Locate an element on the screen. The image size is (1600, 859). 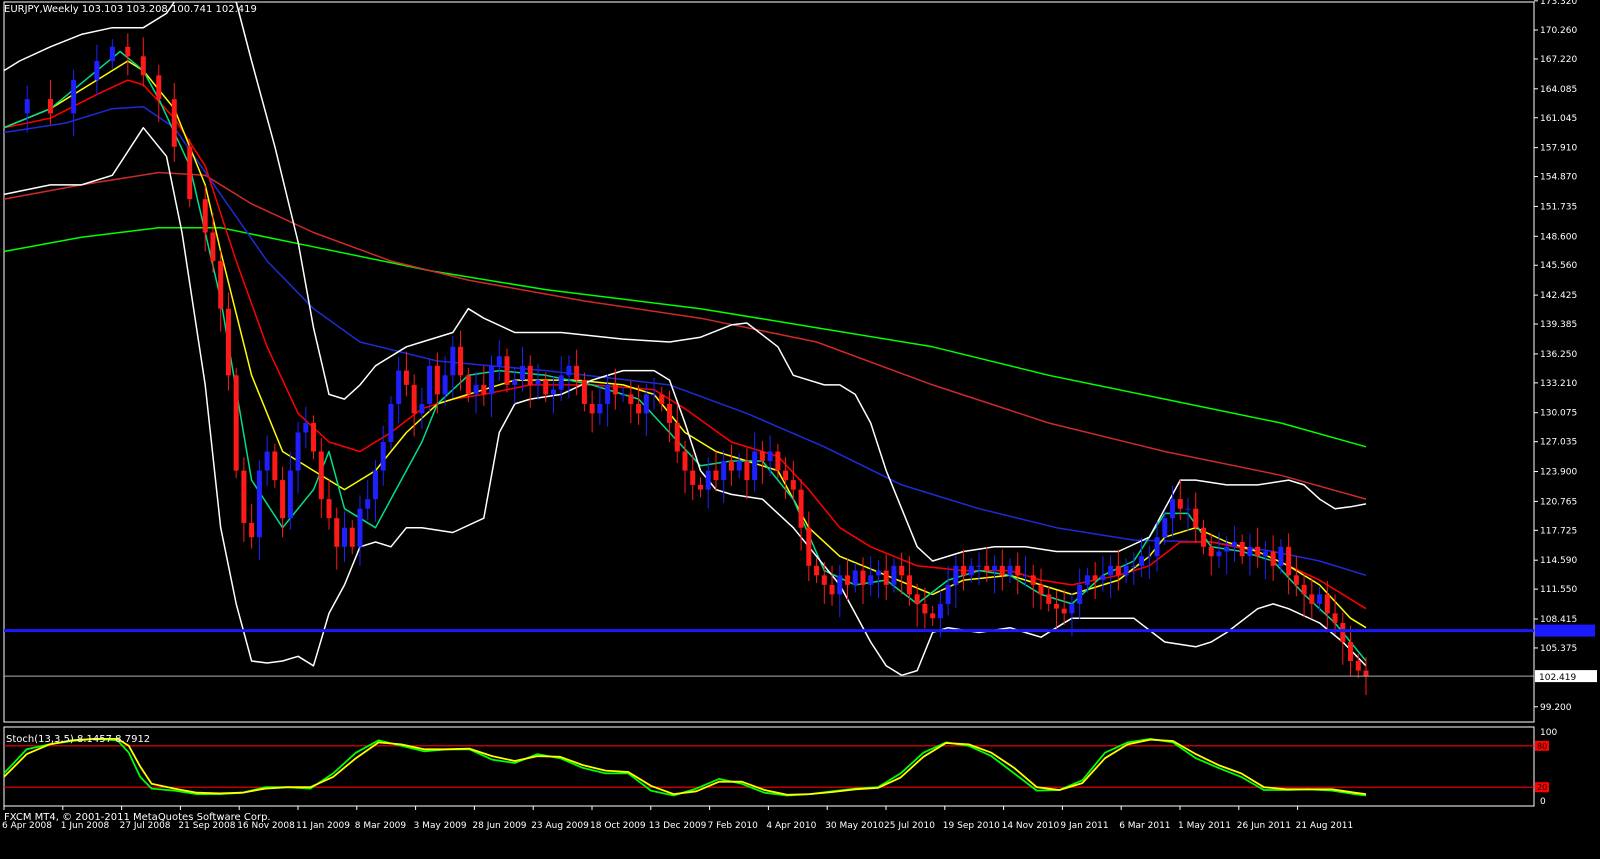
time-tick-label: 1 May 2011 is located at coordinates (1204, 826).